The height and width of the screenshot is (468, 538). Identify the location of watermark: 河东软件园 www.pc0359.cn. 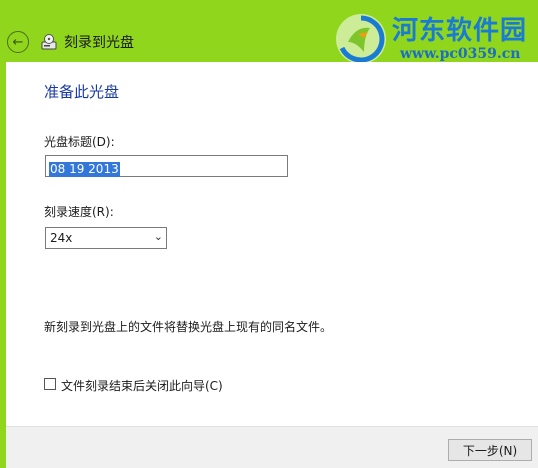
(434, 37).